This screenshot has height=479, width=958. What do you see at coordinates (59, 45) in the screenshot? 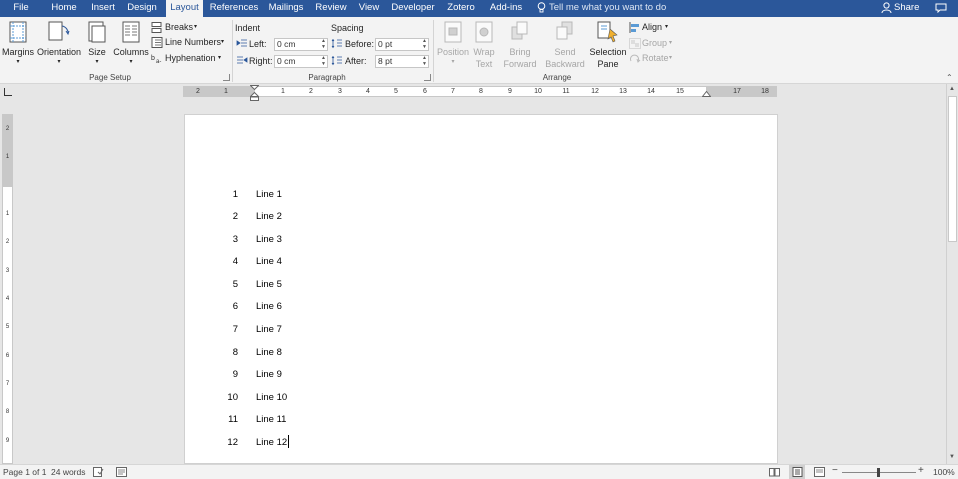
I see `orientation-button: Orientation ▾` at bounding box center [59, 45].